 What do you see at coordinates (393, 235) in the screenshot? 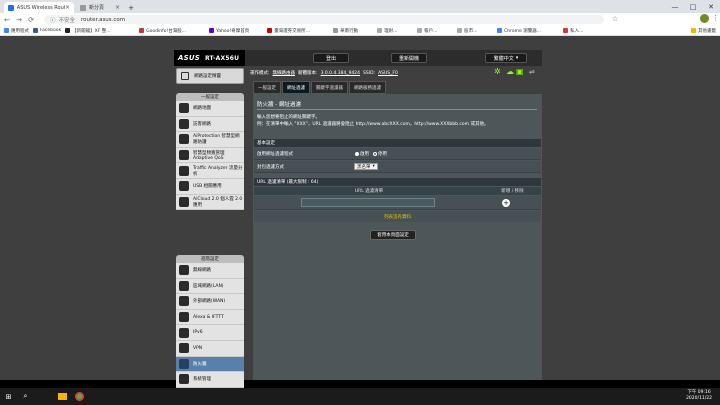
I see `apply-button: 套用本頁面設定` at bounding box center [393, 235].